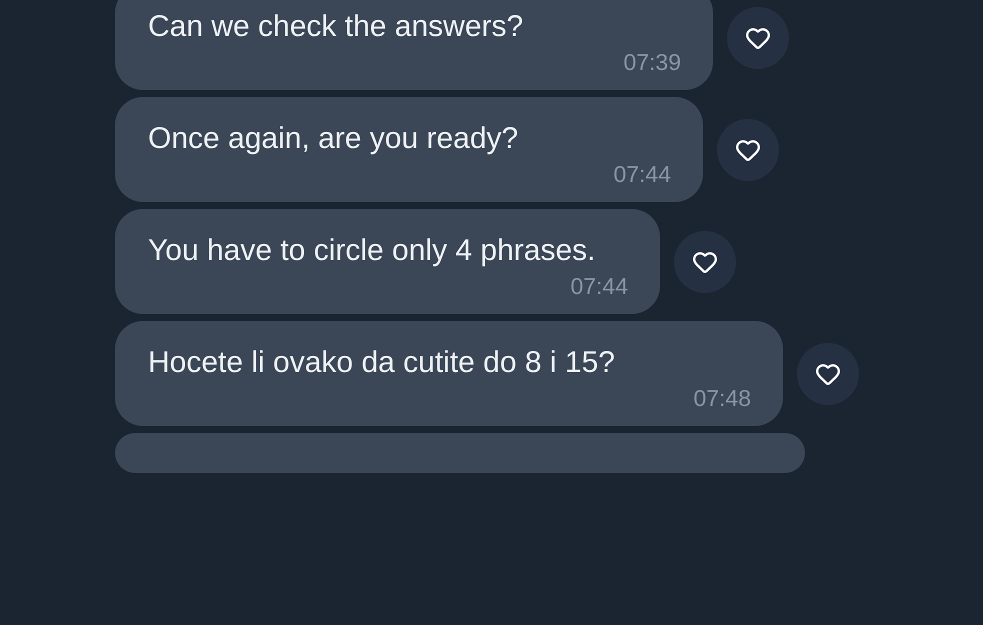 This screenshot has height=625, width=983. Describe the element at coordinates (382, 363) in the screenshot. I see `message-text: Hocete li ovako da cutite do 8 i 15?` at that location.